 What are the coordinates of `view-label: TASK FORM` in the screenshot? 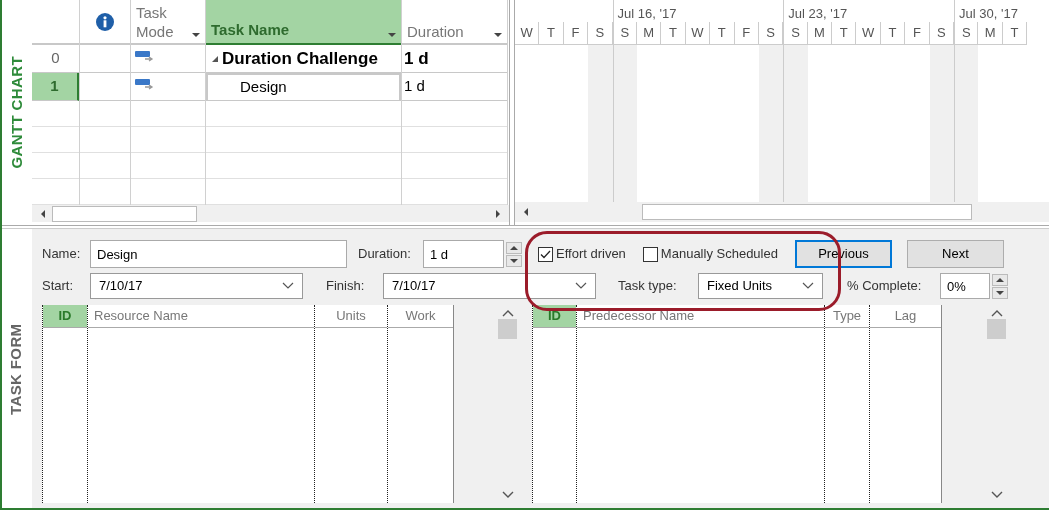 It's located at (16, 369).